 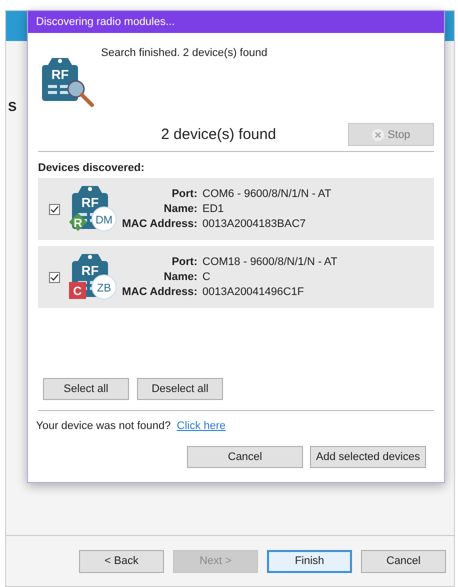 What do you see at coordinates (121, 561) in the screenshot?
I see `wizard-button: < Back` at bounding box center [121, 561].